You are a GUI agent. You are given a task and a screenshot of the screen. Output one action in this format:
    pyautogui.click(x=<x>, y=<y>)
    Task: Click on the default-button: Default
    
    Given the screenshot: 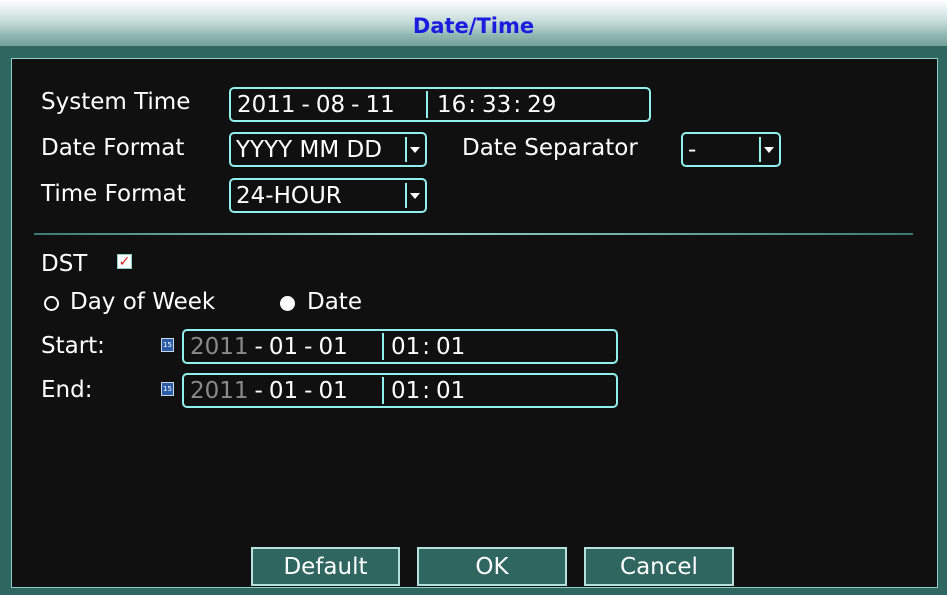 What is the action you would take?
    pyautogui.click(x=325, y=566)
    